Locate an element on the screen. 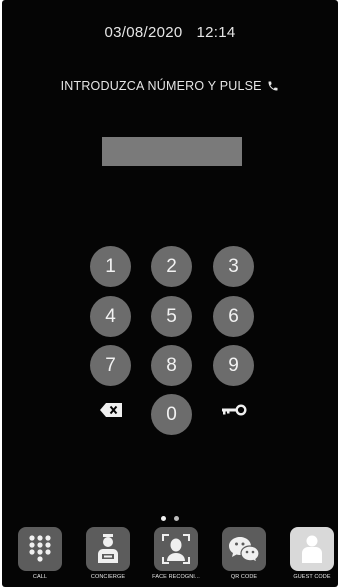 This screenshot has height=587, width=341. key-1: 1 is located at coordinates (110, 266).